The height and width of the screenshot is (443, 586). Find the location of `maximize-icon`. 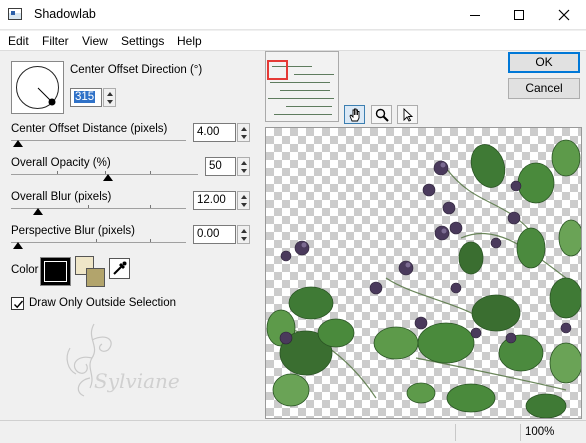

maximize-icon is located at coordinates (518, 15).